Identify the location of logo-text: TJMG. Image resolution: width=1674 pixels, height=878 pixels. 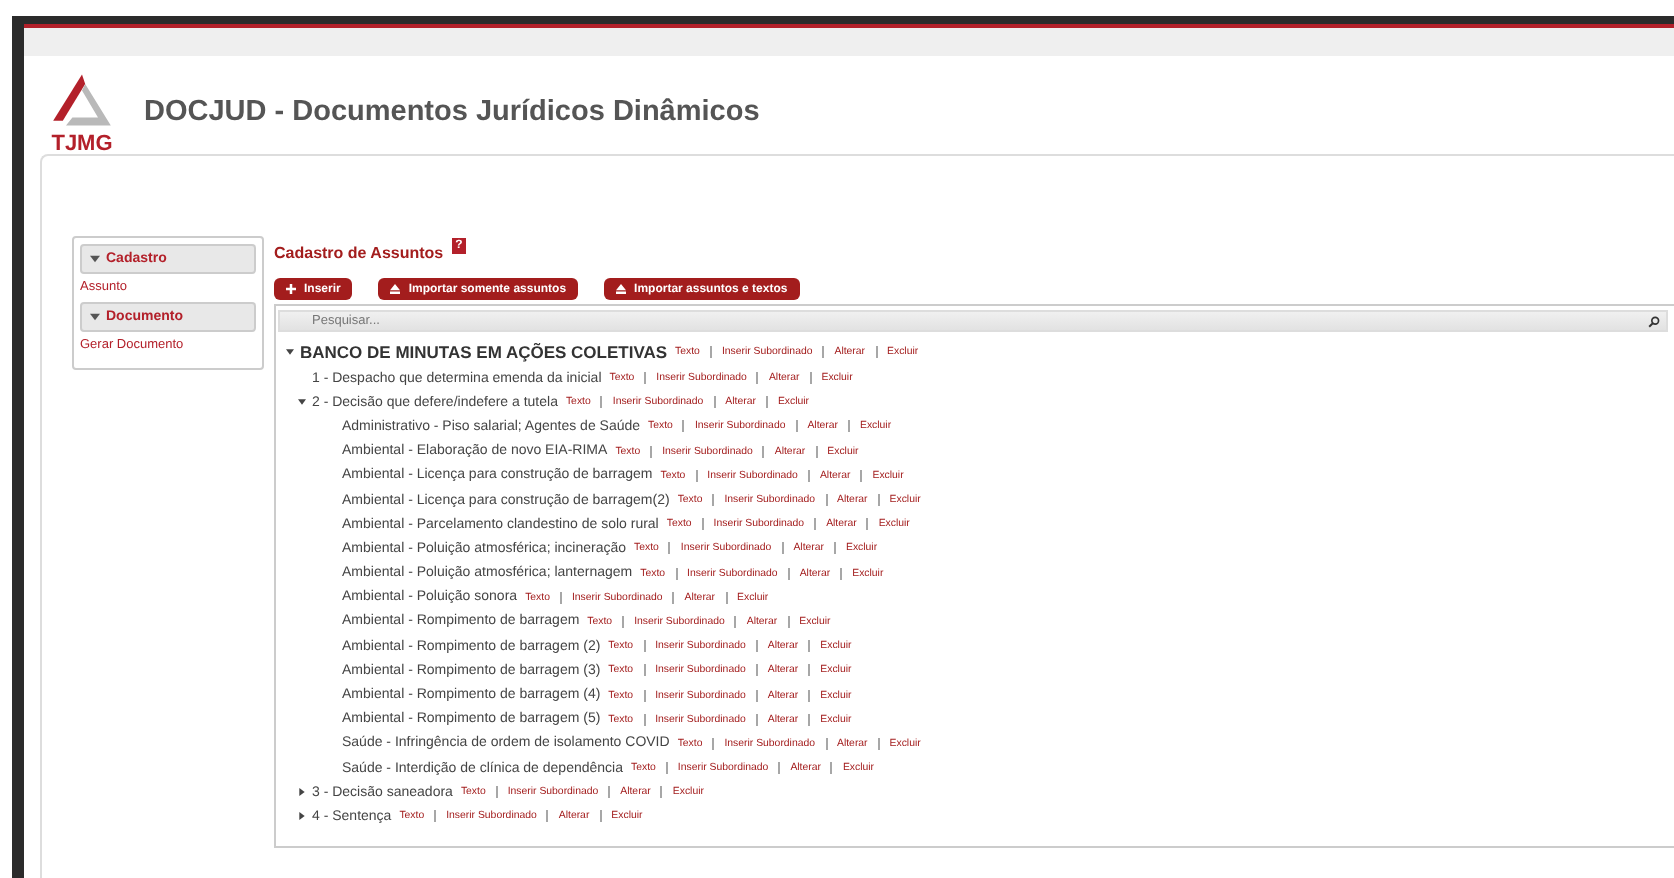
(82, 145).